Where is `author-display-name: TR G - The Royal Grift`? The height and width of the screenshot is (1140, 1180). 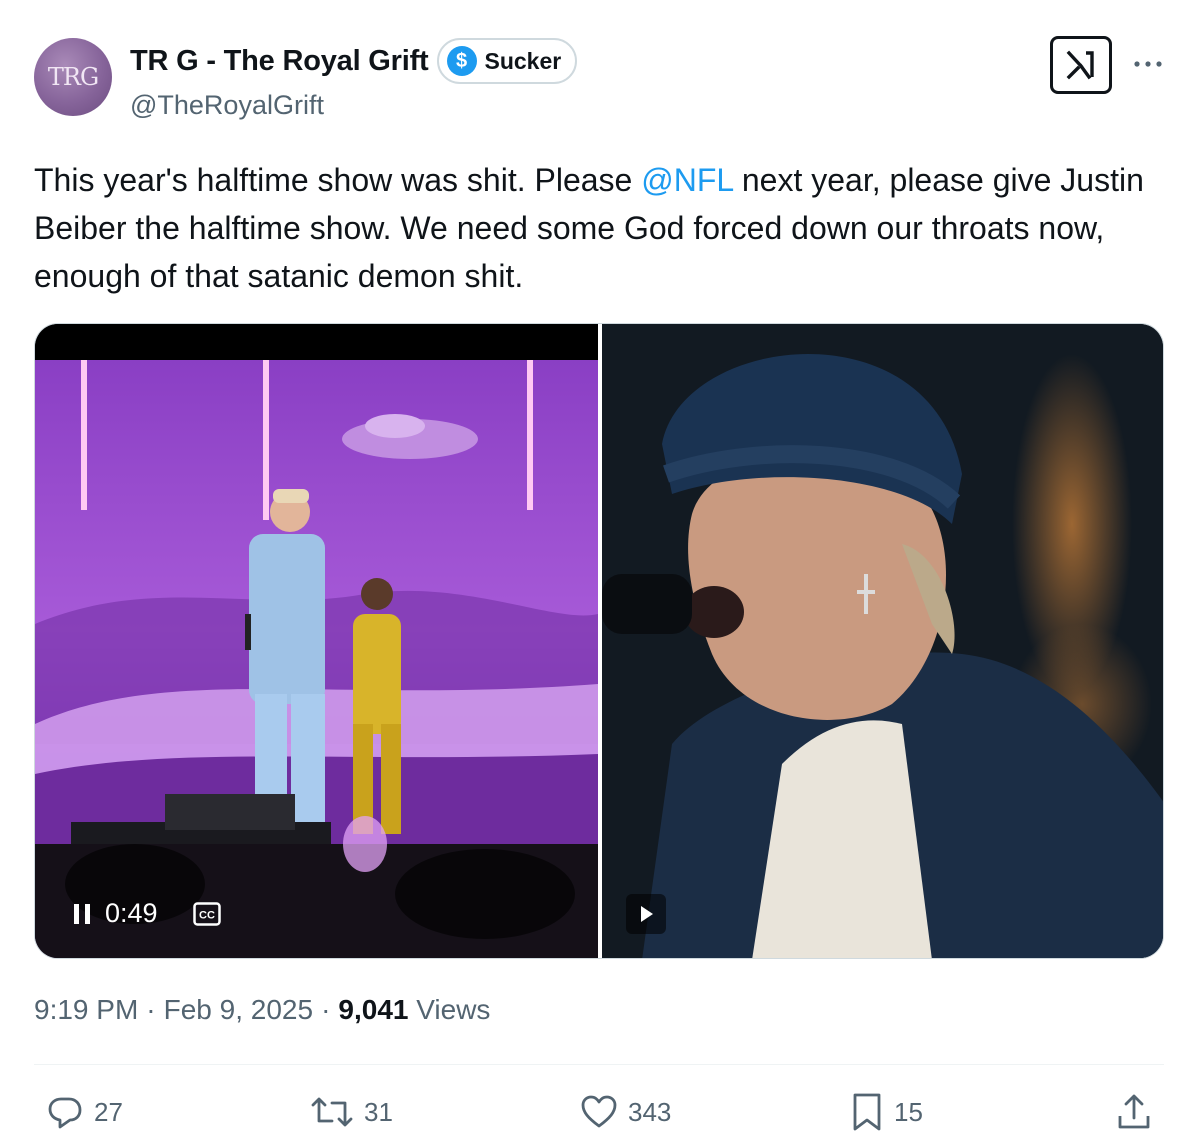
author-display-name: TR G - The Royal Grift is located at coordinates (279, 61).